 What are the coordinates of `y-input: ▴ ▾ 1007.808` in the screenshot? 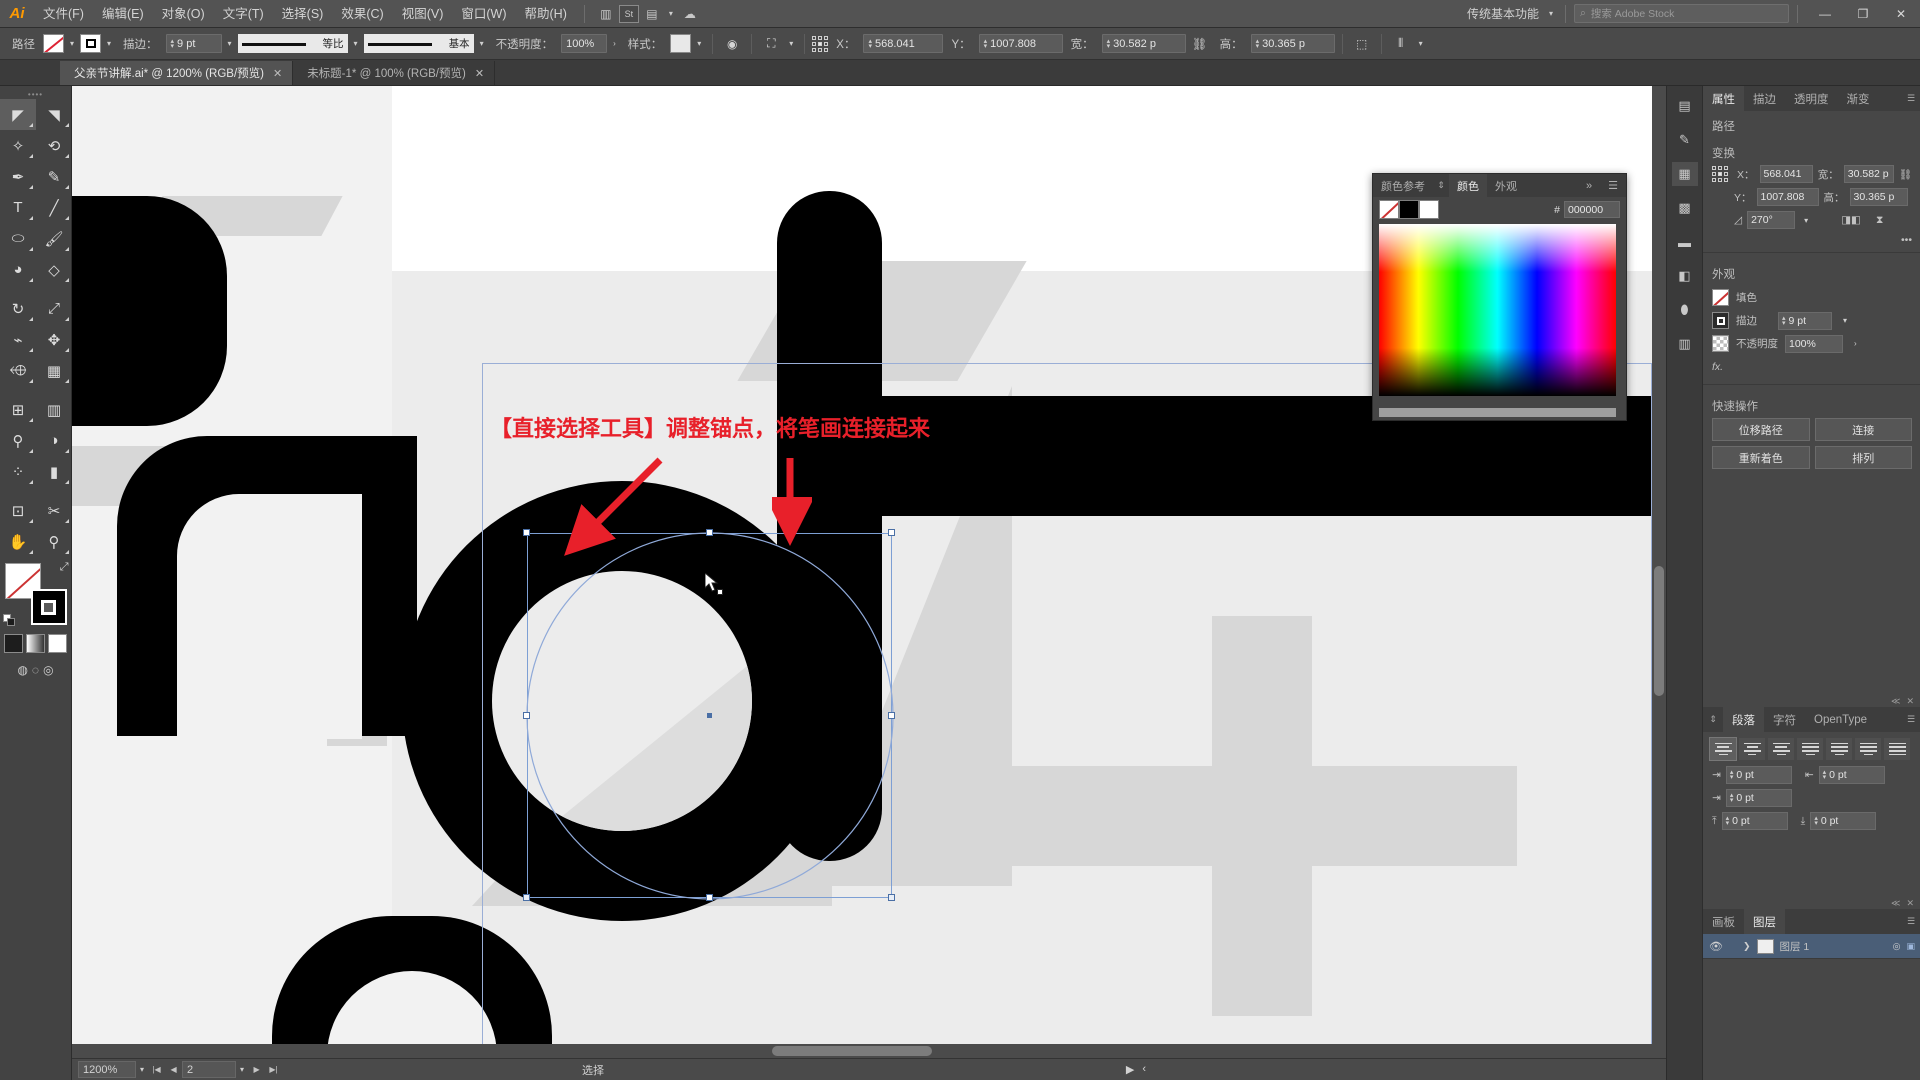 It's located at (1020, 43).